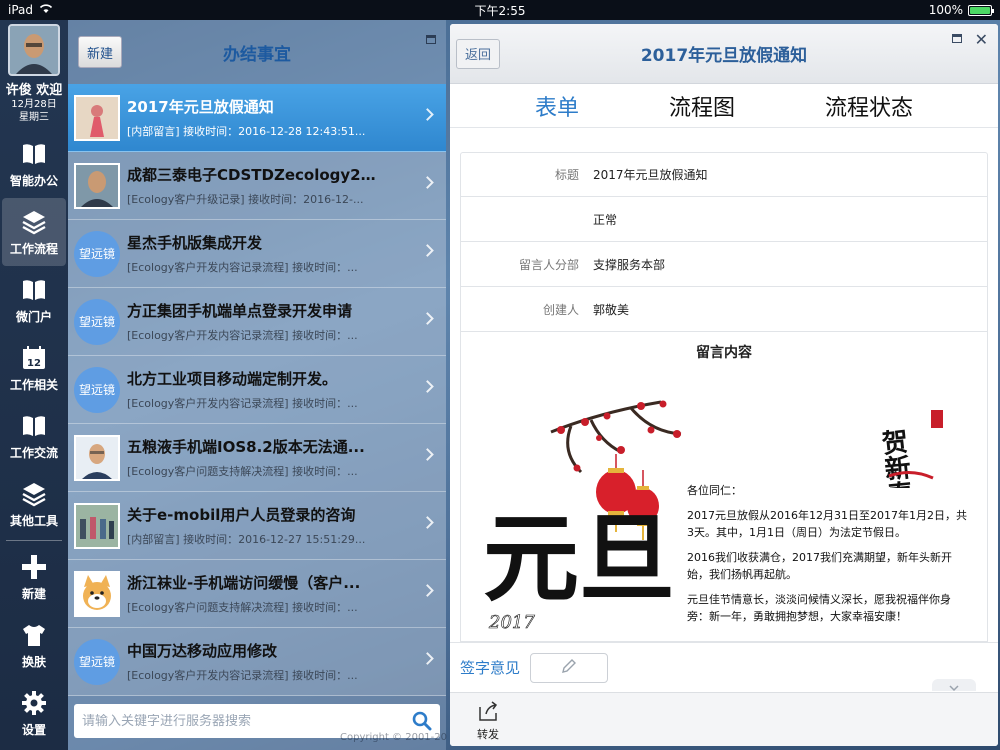  I want to click on detail-tabs: 表单 流程图 流程状态, so click(724, 106).